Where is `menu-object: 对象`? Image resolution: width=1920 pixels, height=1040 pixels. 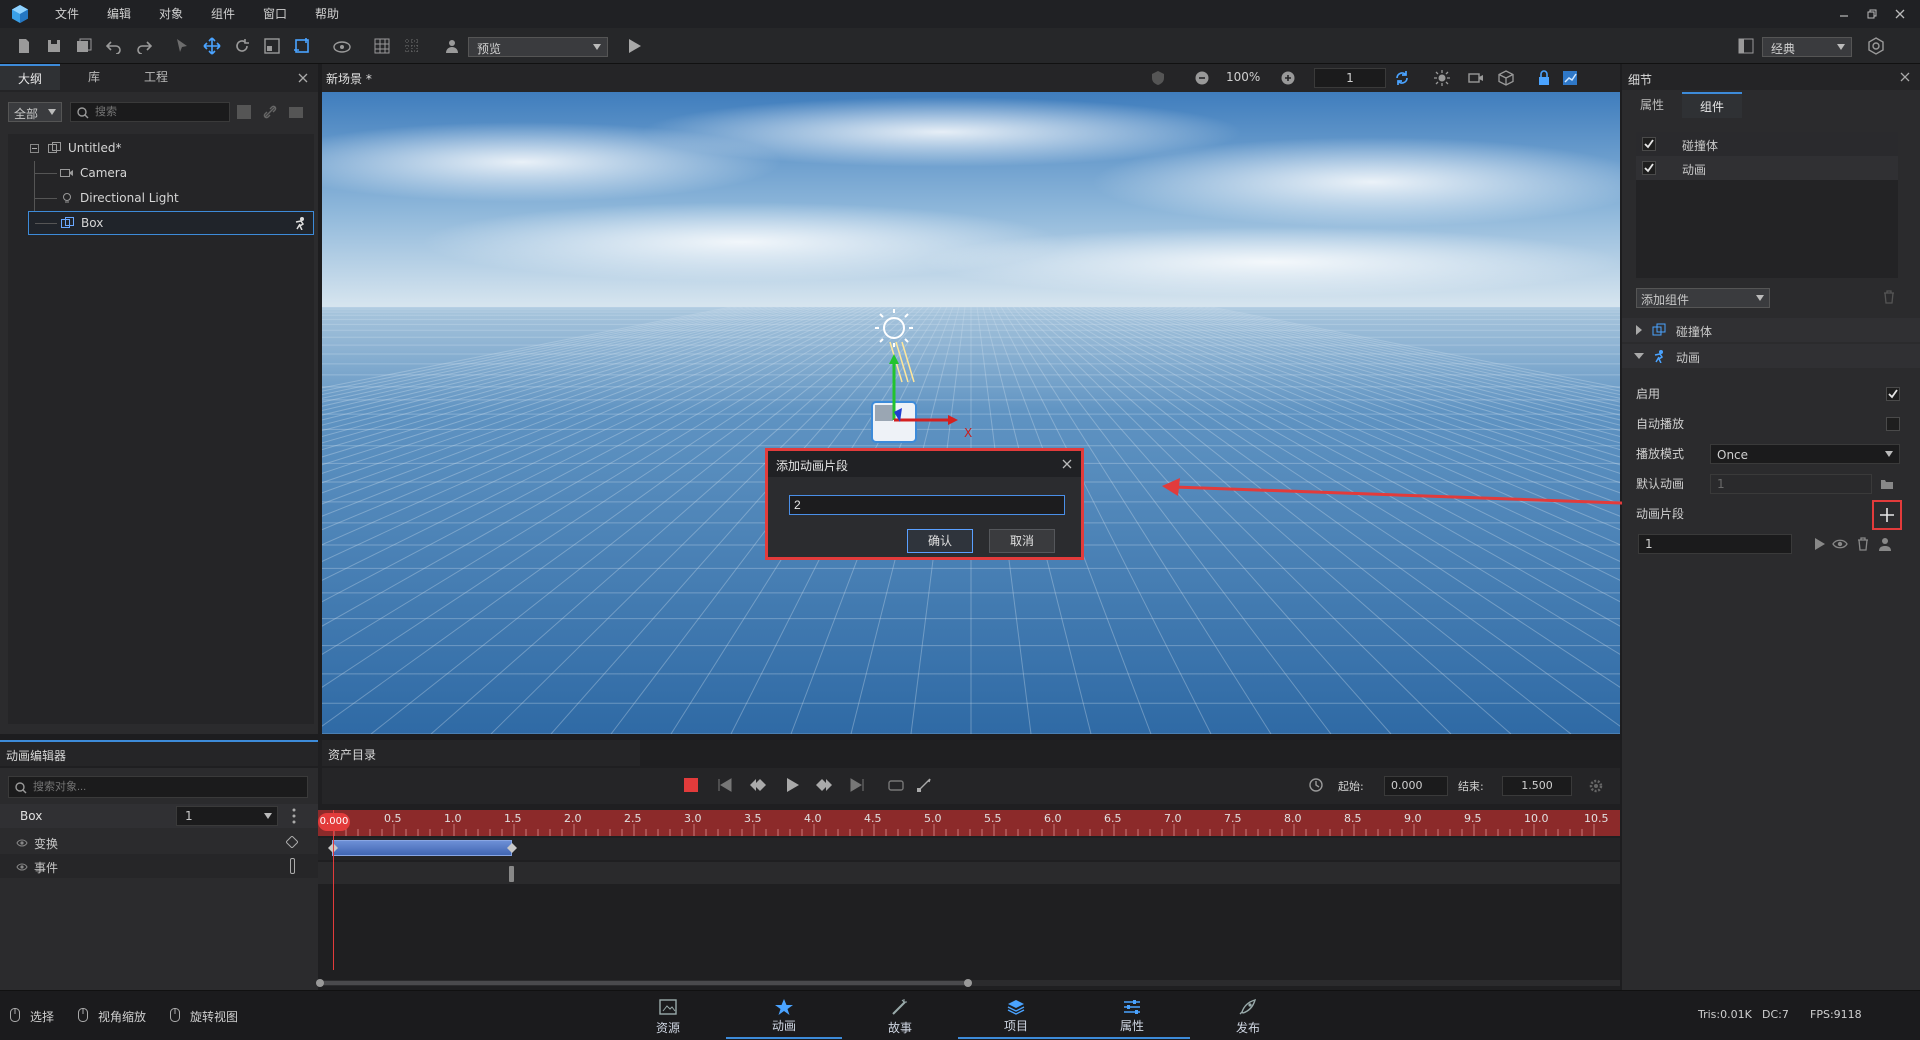
menu-object: 对象 is located at coordinates (171, 14).